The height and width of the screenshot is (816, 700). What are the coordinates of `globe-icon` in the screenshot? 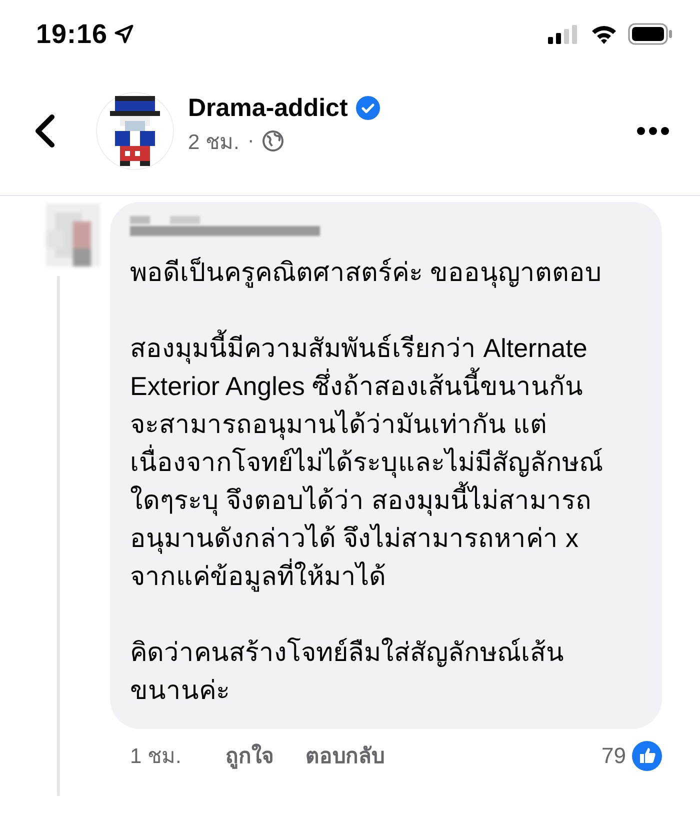 It's located at (273, 141).